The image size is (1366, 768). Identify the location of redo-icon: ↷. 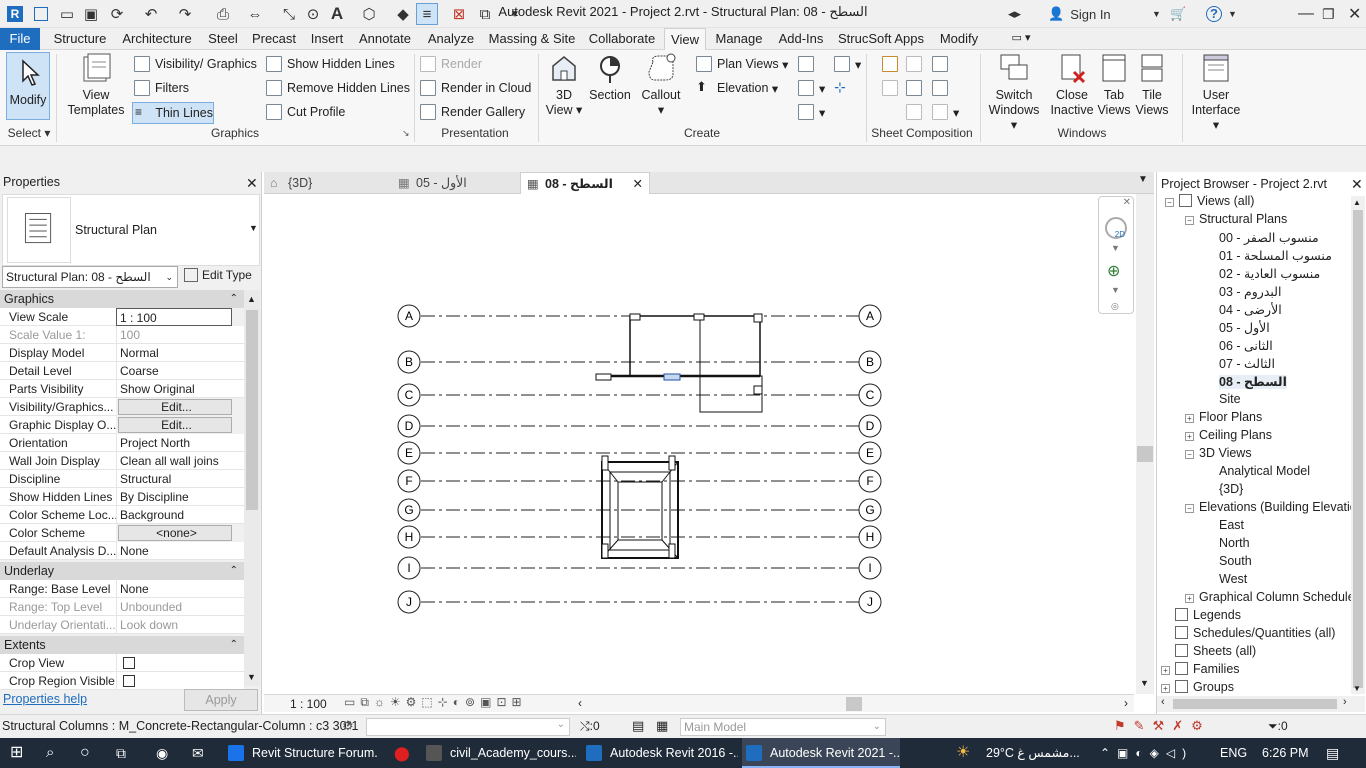
(185, 14).